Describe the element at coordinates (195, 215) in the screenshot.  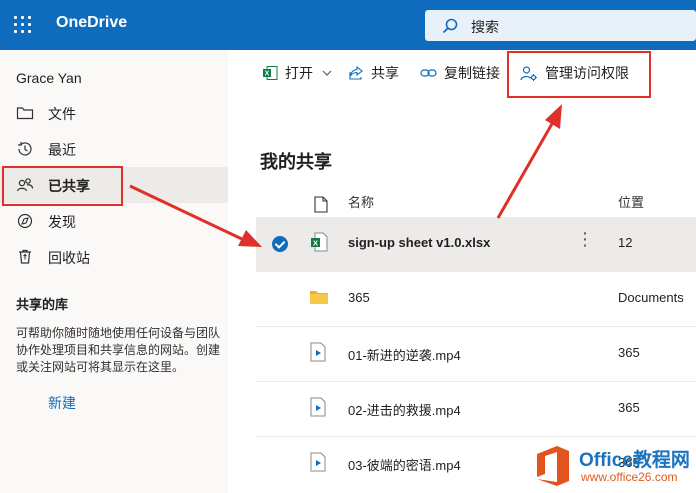
I see `arrow-to-file` at that location.